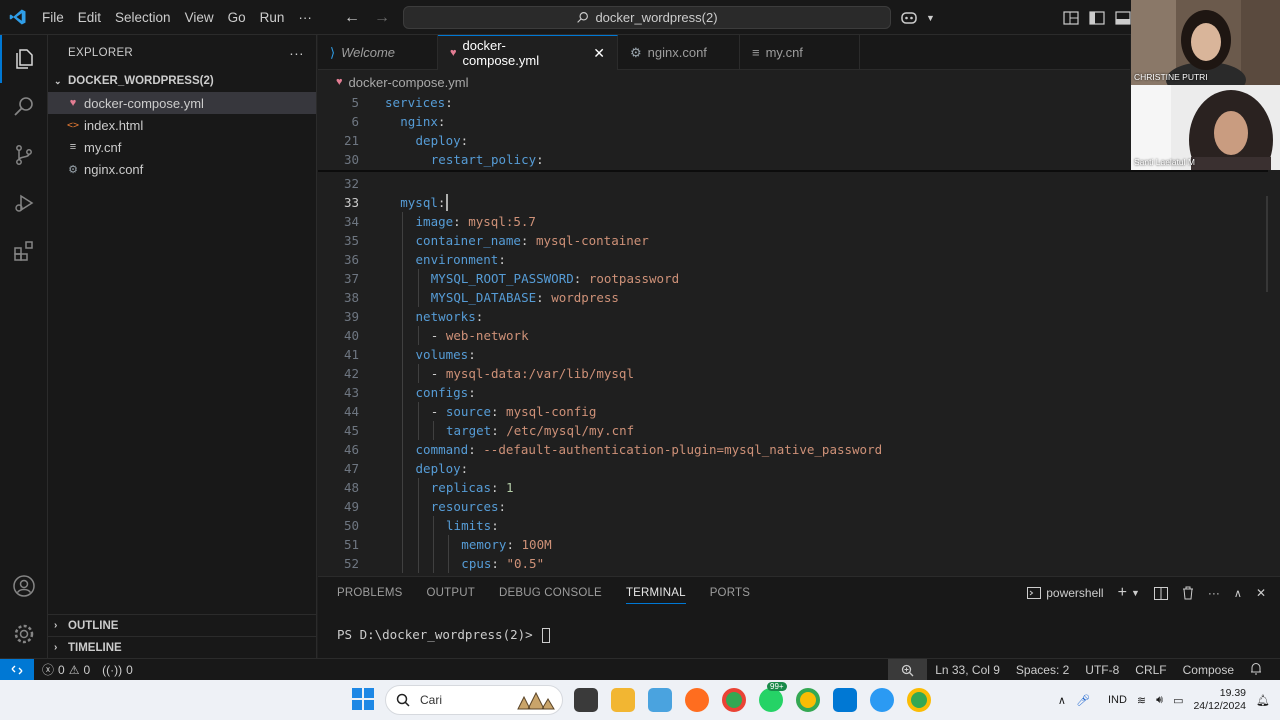 The image size is (1280, 720). Describe the element at coordinates (793, 183) in the screenshot. I see `code-line: 32` at that location.